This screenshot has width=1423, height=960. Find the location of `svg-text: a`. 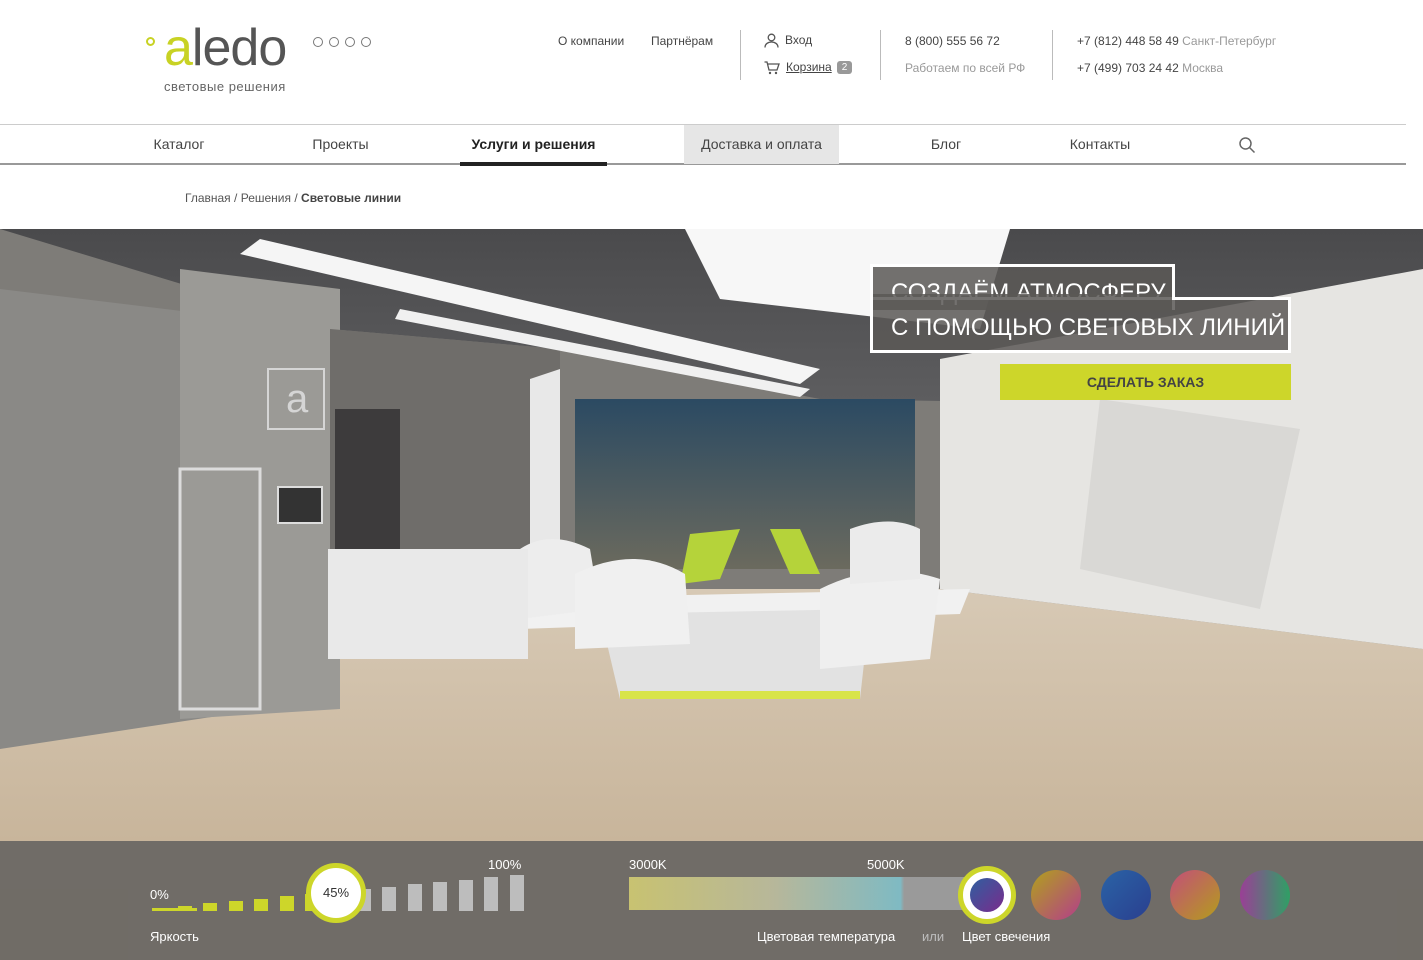

svg-text: a is located at coordinates (297, 399).